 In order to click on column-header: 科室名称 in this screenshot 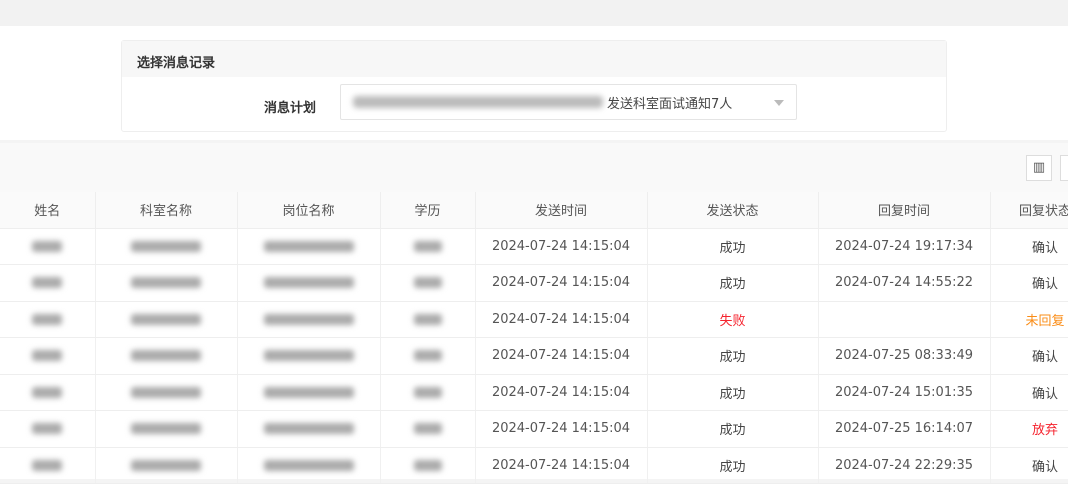, I will do `click(166, 210)`.